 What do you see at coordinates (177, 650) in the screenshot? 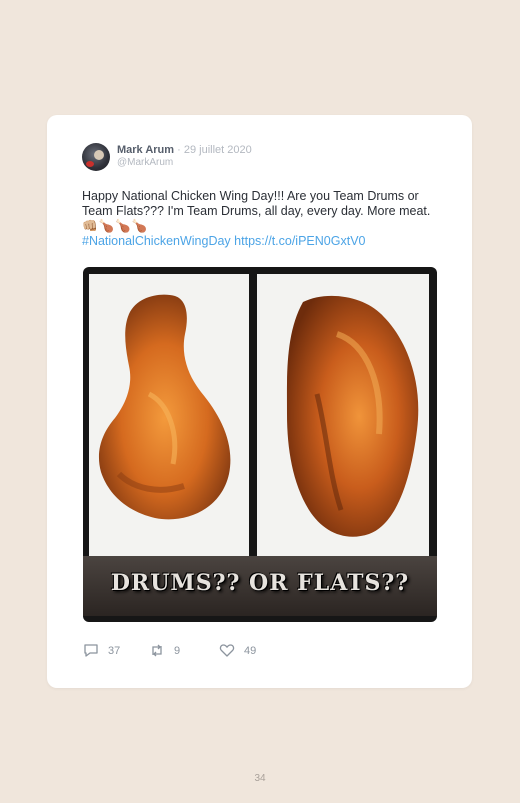
I see `retweet-count: 9` at bounding box center [177, 650].